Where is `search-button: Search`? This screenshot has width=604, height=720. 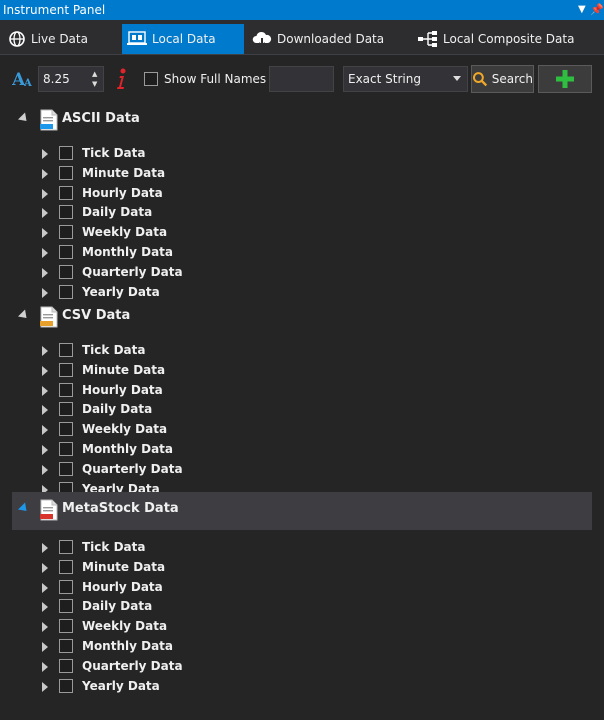 search-button: Search is located at coordinates (502, 79).